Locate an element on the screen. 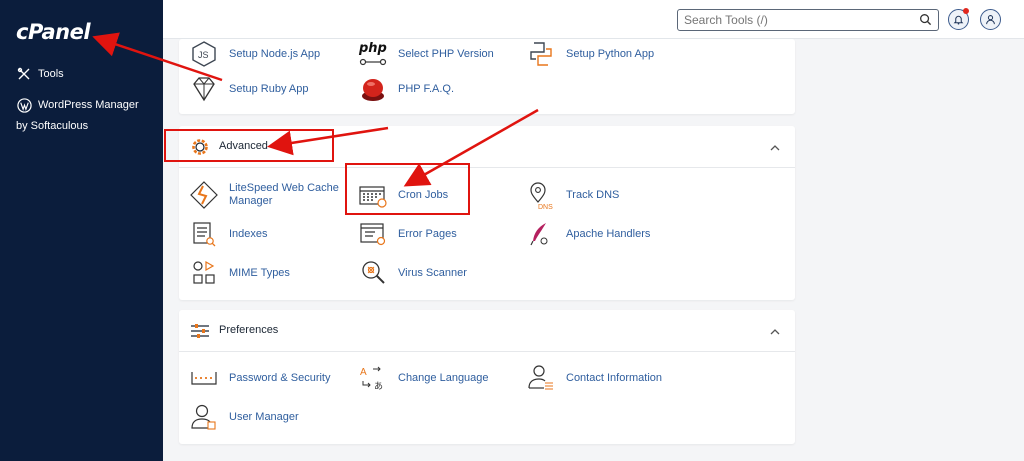  tool-setup-ruby-app: Setup Ruby App is located at coordinates (249, 89).